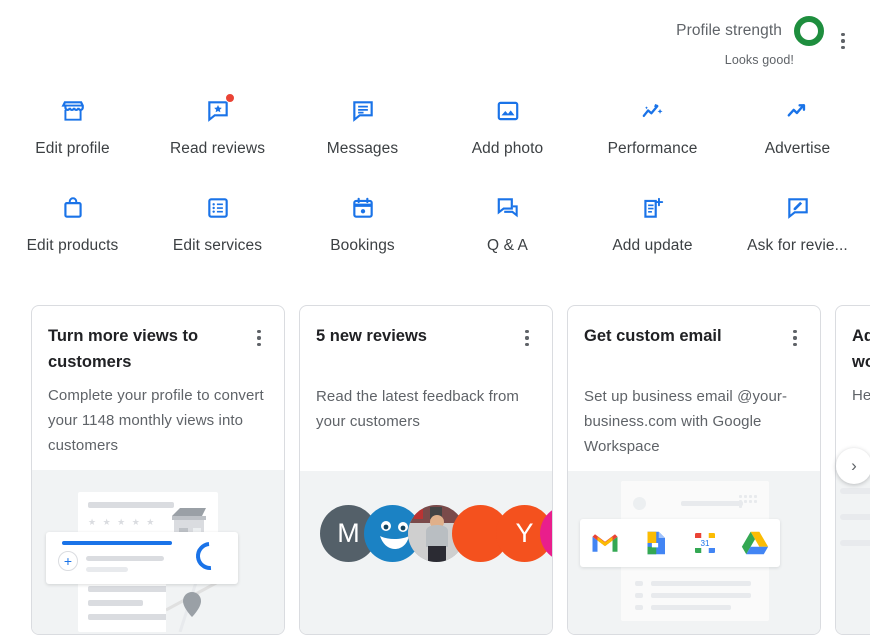 The image size is (870, 635). I want to click on card-header: 5 new reviews, so click(426, 336).